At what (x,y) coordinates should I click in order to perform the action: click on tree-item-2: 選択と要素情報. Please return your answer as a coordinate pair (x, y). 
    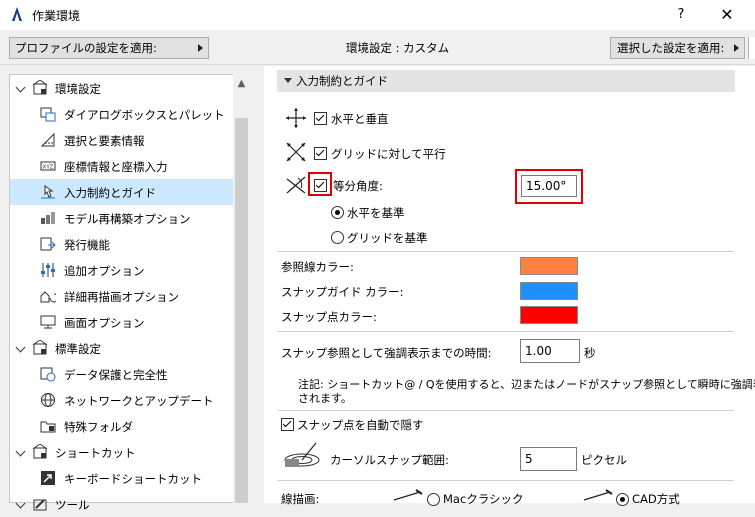
    Looking at the image, I should click on (121, 140).